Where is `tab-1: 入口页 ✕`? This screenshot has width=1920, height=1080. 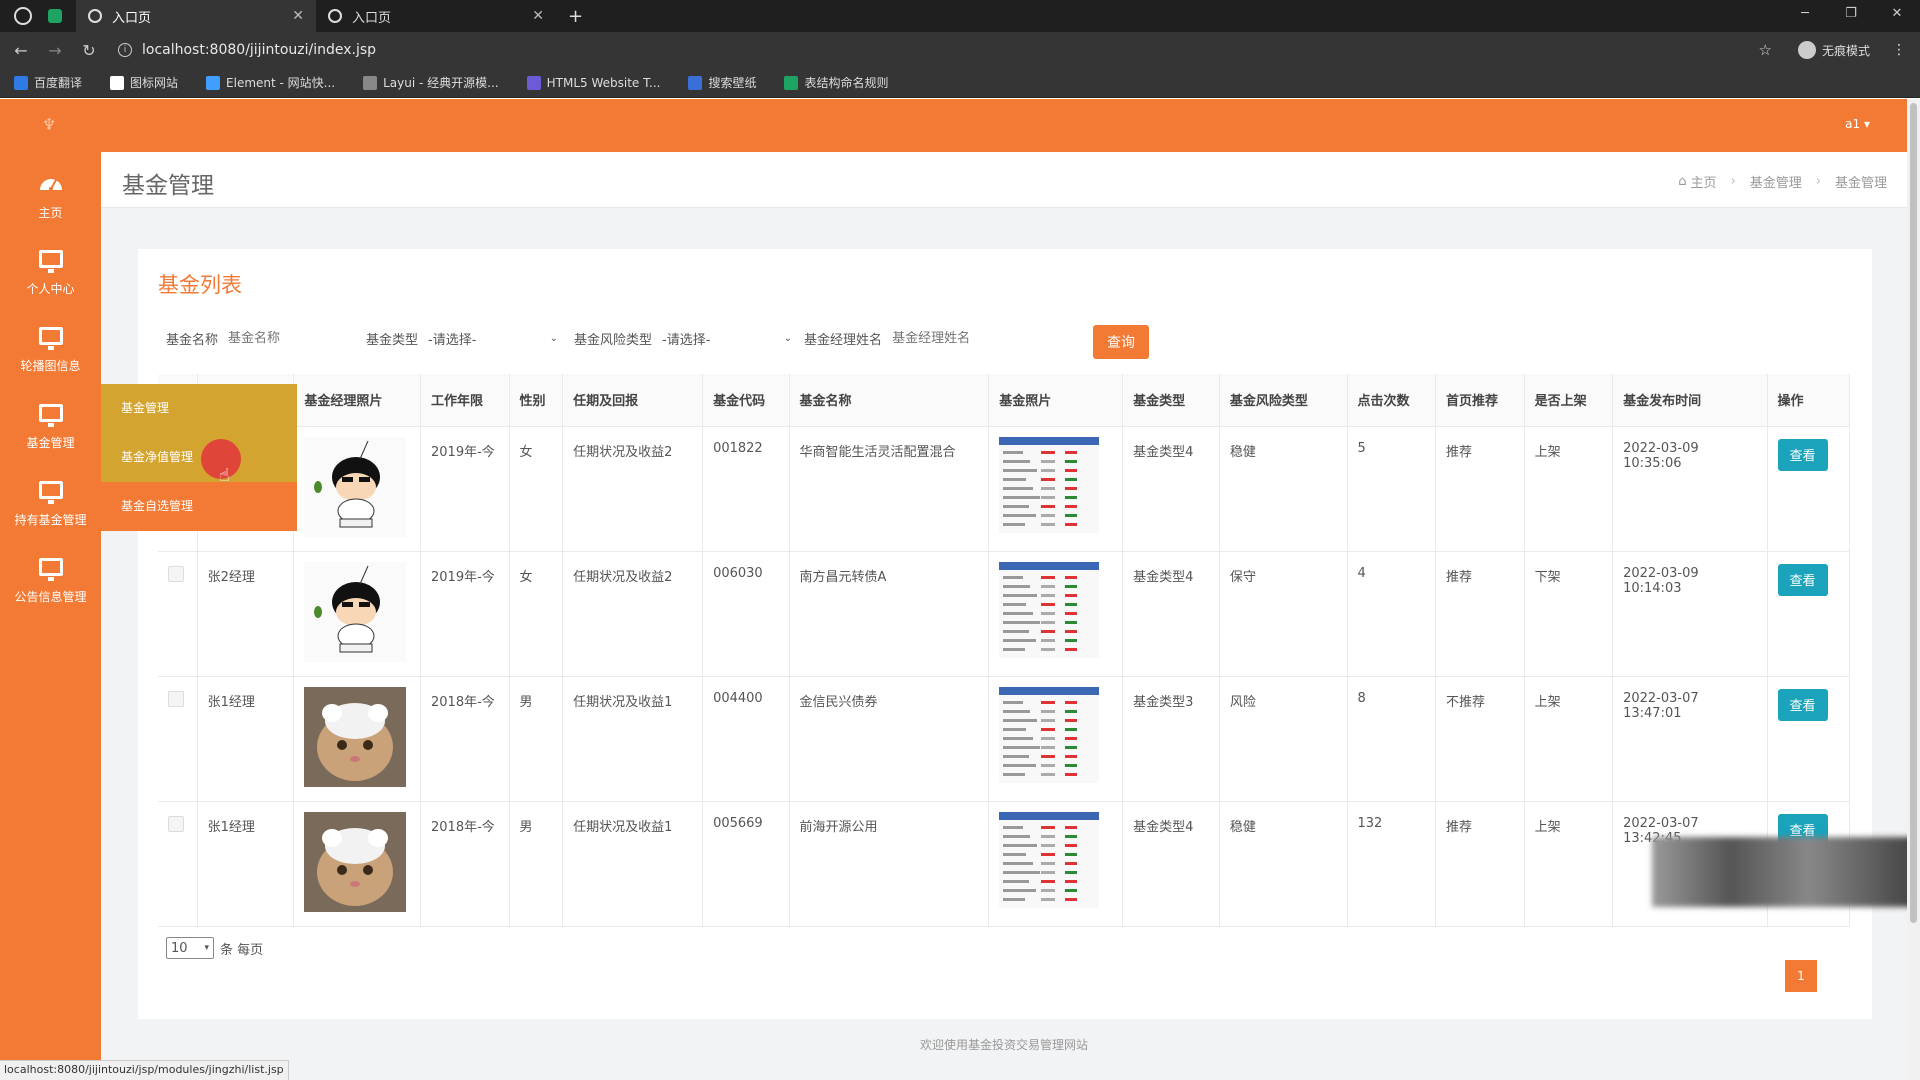
tab-1: 入口页 ✕ is located at coordinates (196, 16).